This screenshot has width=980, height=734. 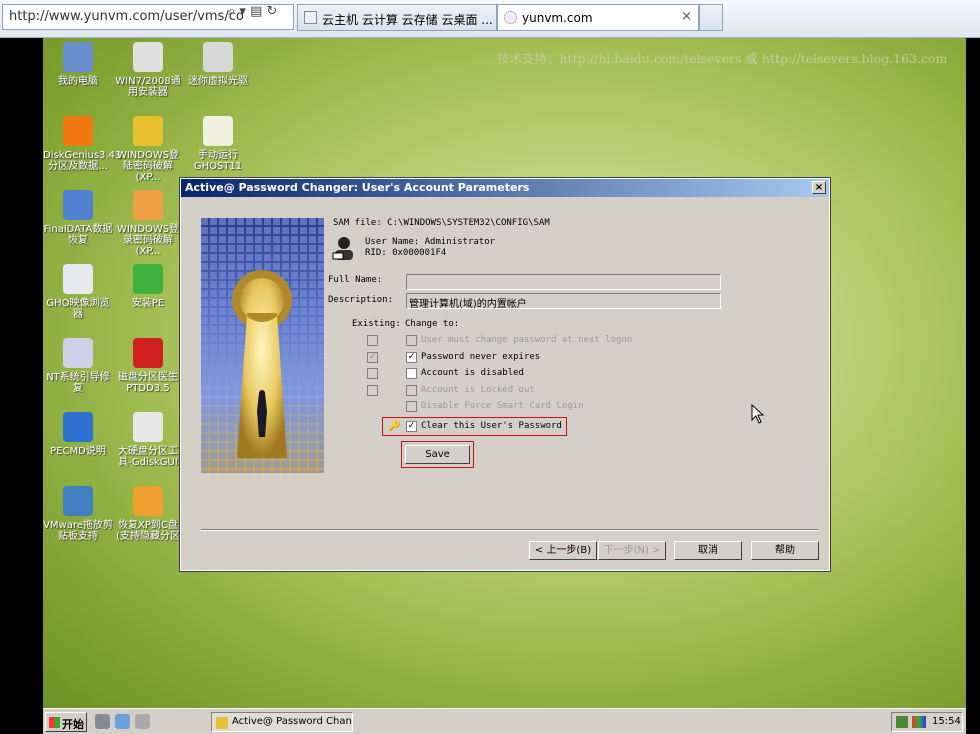 I want to click on existing-label: Existing:, so click(x=376, y=324).